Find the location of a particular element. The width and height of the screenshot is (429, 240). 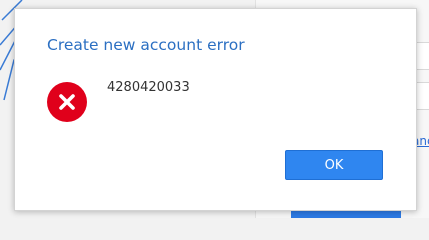

error-icon is located at coordinates (67, 102).